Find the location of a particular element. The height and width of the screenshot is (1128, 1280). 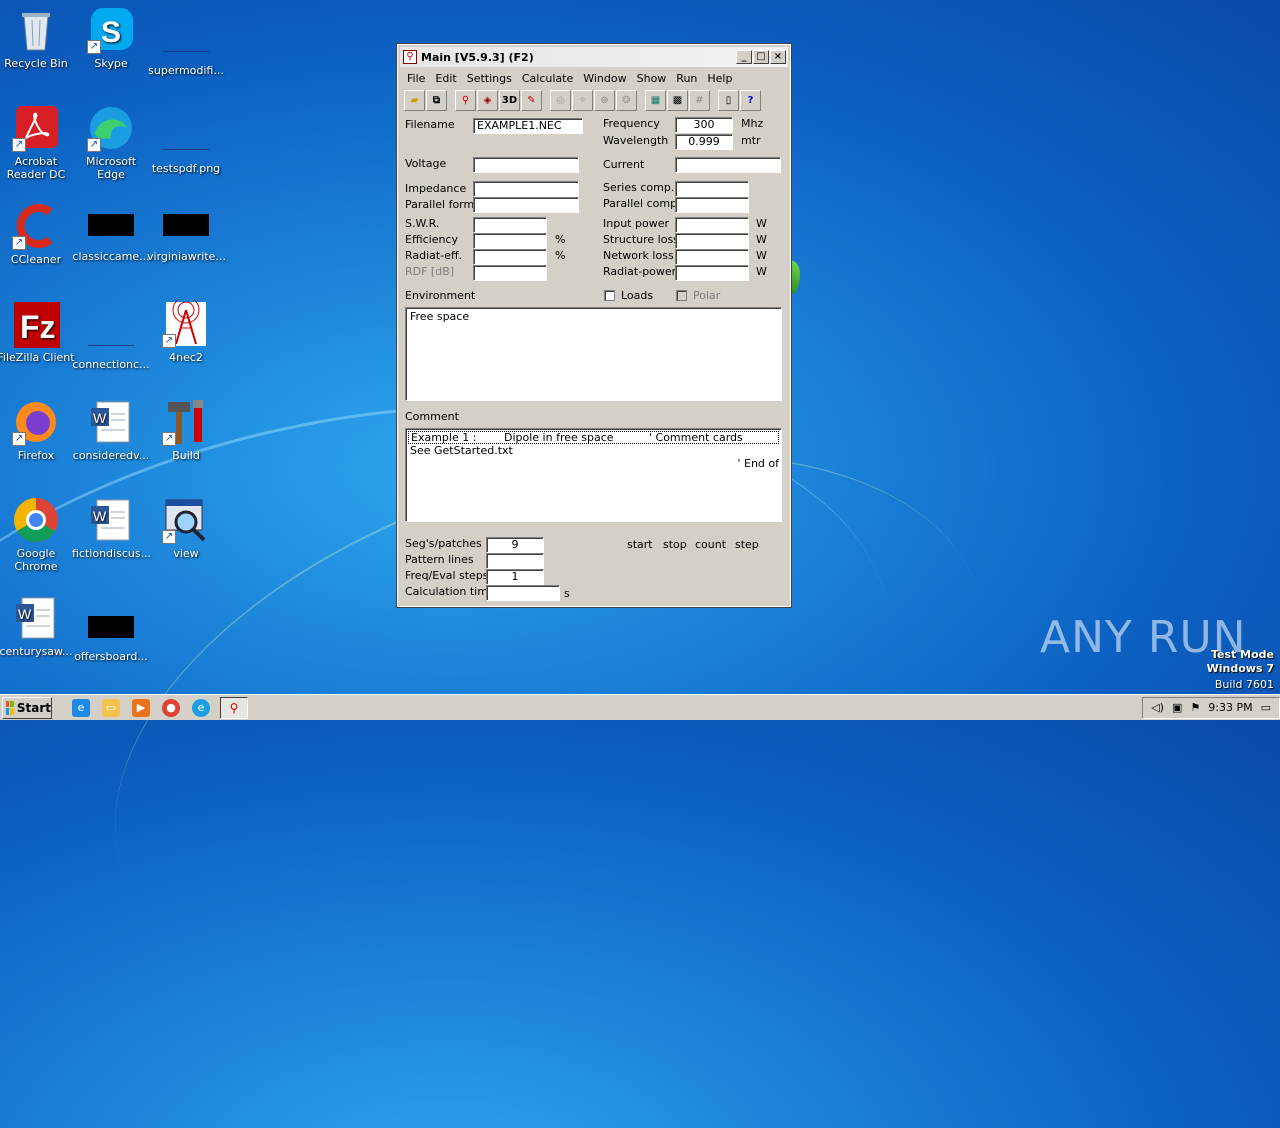

media-player-icon: ▶ is located at coordinates (141, 707).